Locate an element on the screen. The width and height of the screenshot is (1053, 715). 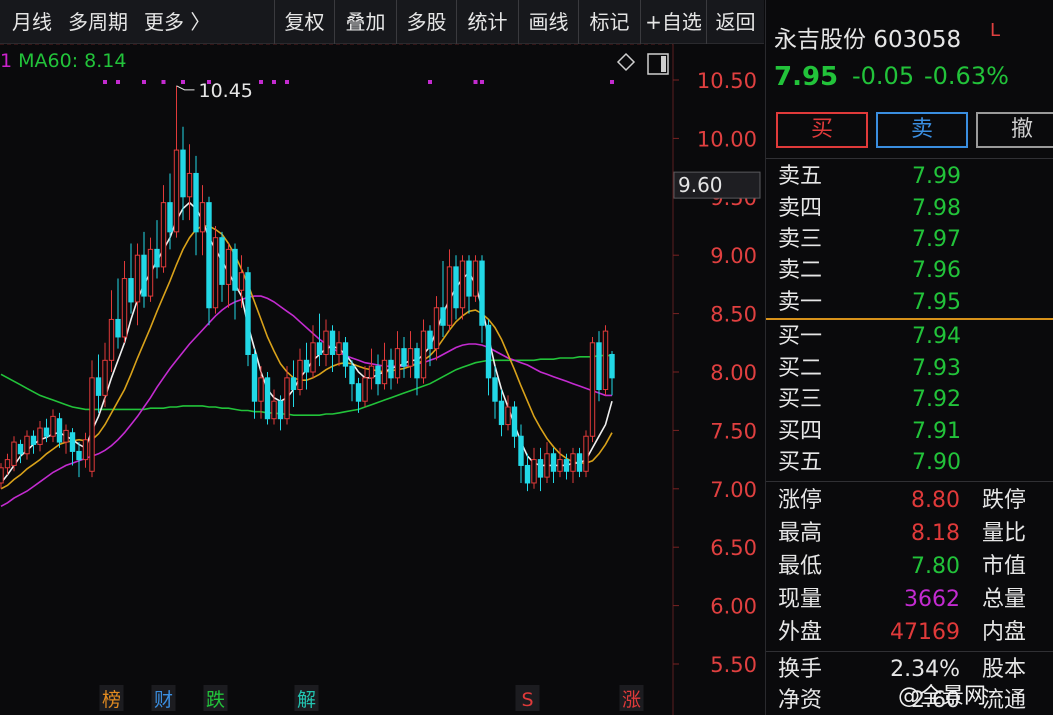
stat-label-secondary: 跌停 is located at coordinates (1004, 500).